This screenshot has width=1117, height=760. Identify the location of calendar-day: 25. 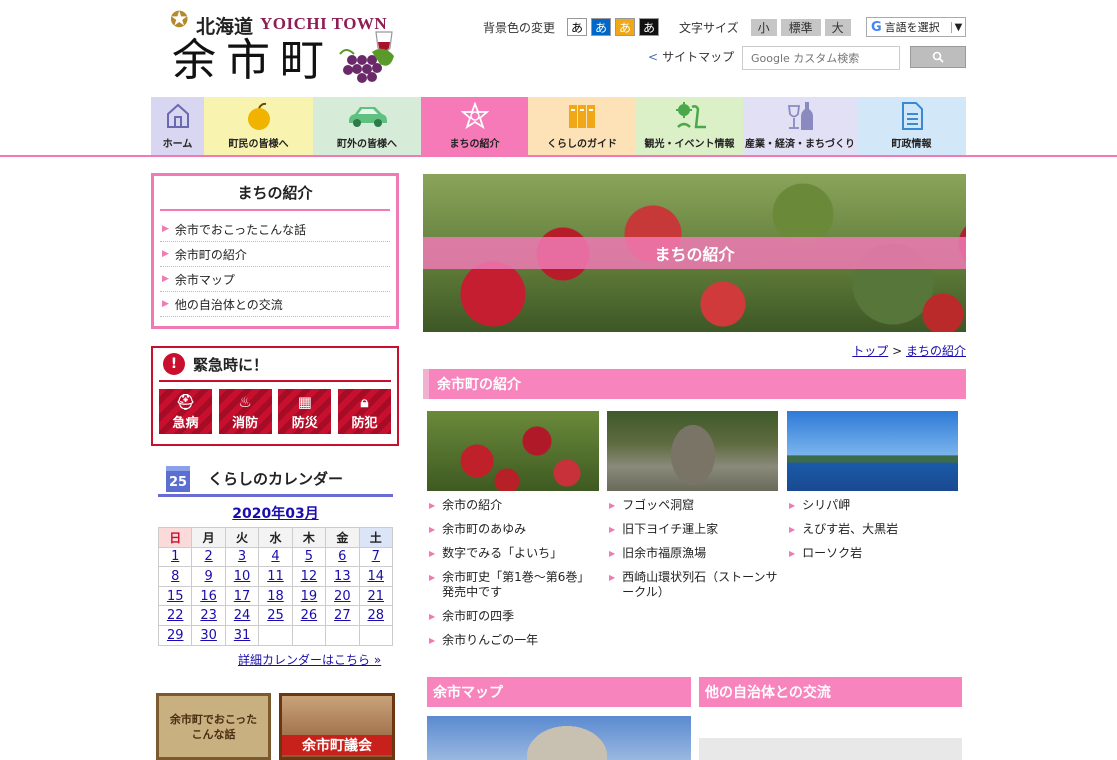
(275, 615).